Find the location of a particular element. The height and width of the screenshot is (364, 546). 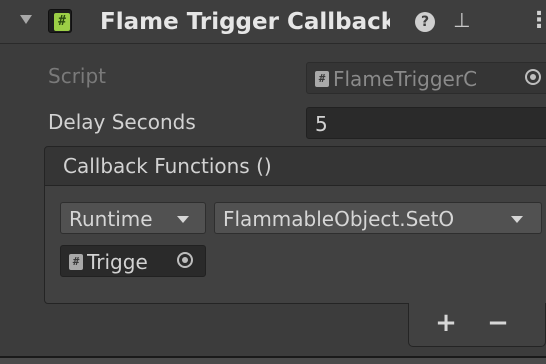

script-field-value: FlameTriggerC is located at coordinates (405, 79).